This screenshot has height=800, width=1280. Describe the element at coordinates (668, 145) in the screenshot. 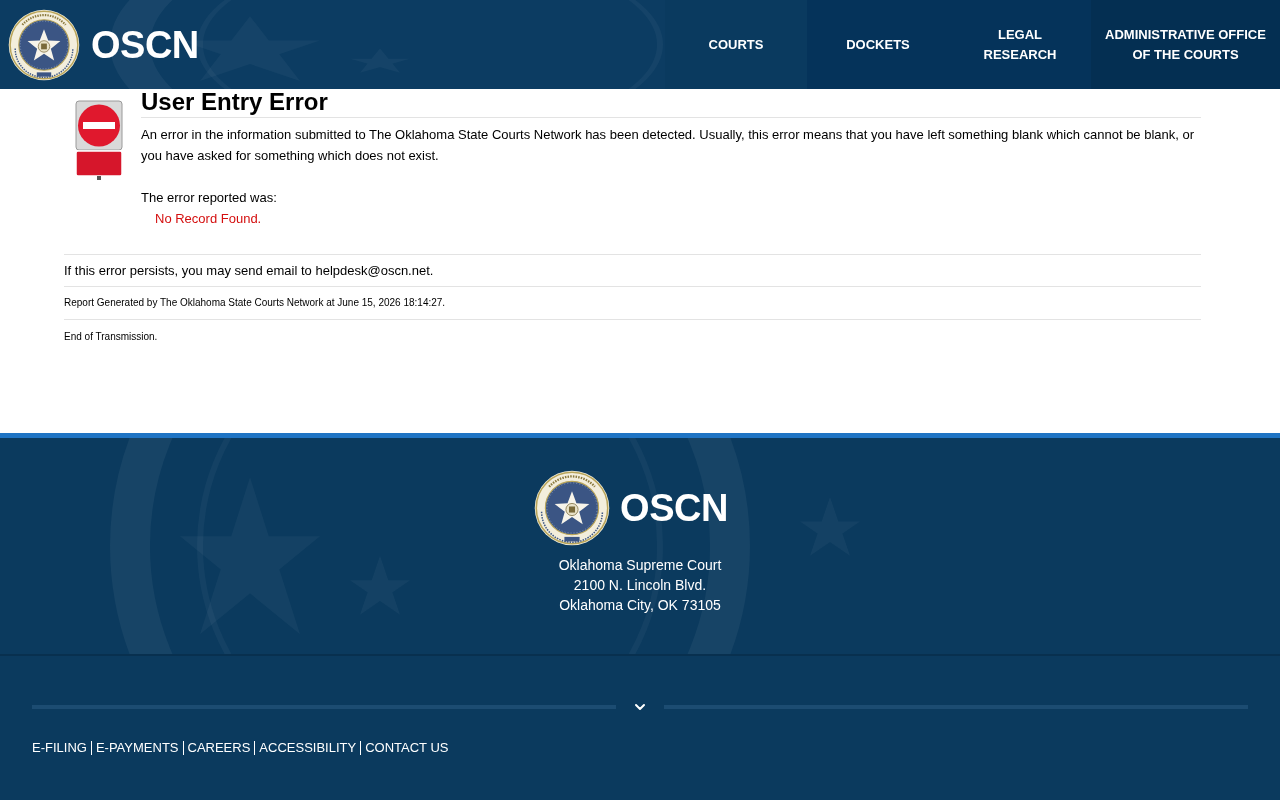

I see `error-message: An error in the information submitted to The Oklahoma State Courts Network has been detected. Usually, this error means that you have left something blank which cannot be blank, or you have asked for something which does not exist.` at that location.